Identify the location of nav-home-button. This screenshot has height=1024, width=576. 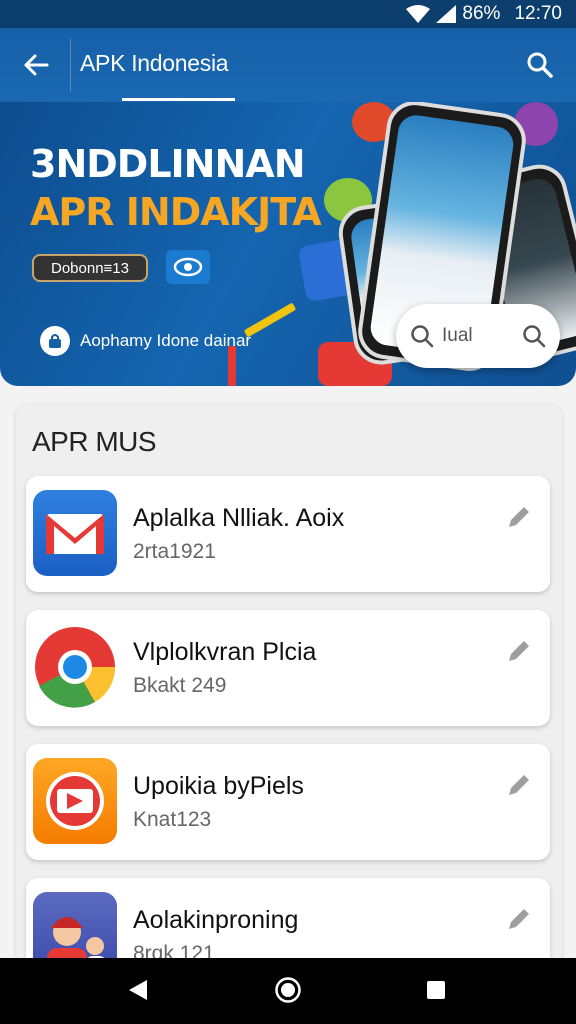
(288, 990).